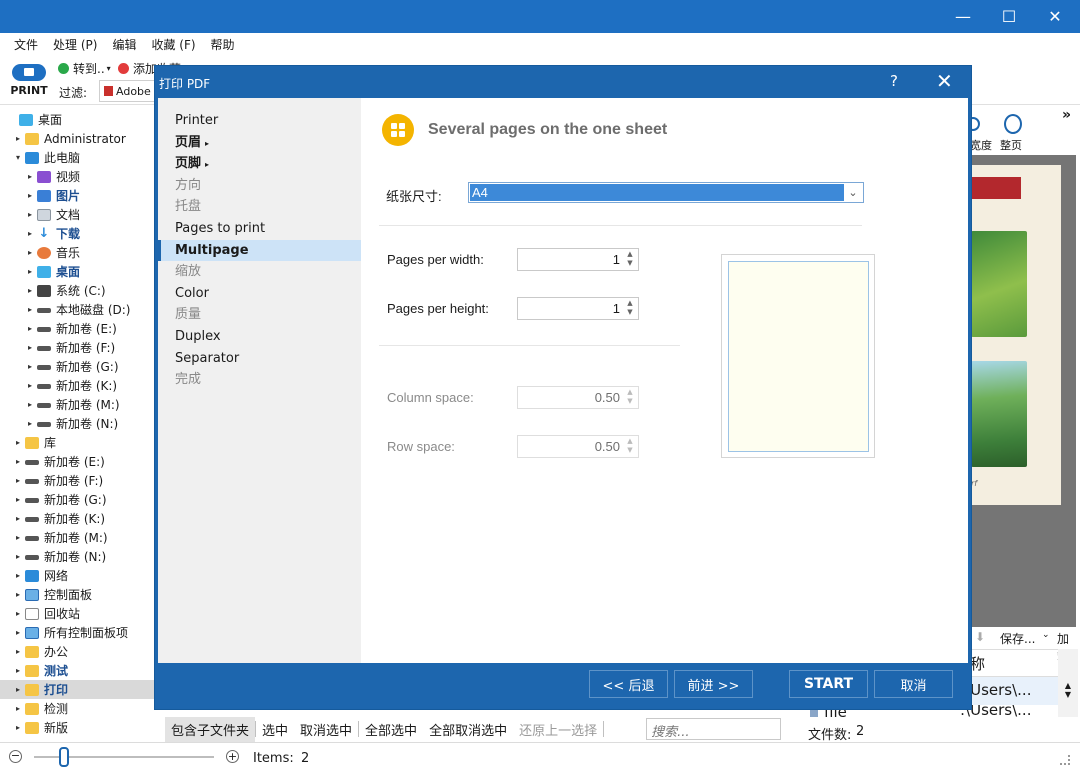 This screenshot has width=1080, height=776. I want to click on tree-item: ▸ 打印, so click(77, 689).